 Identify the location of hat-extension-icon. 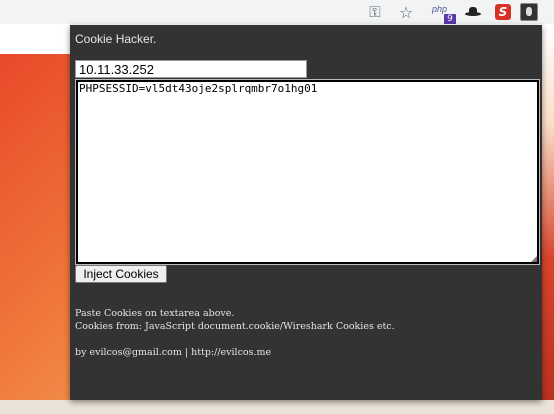
(473, 12).